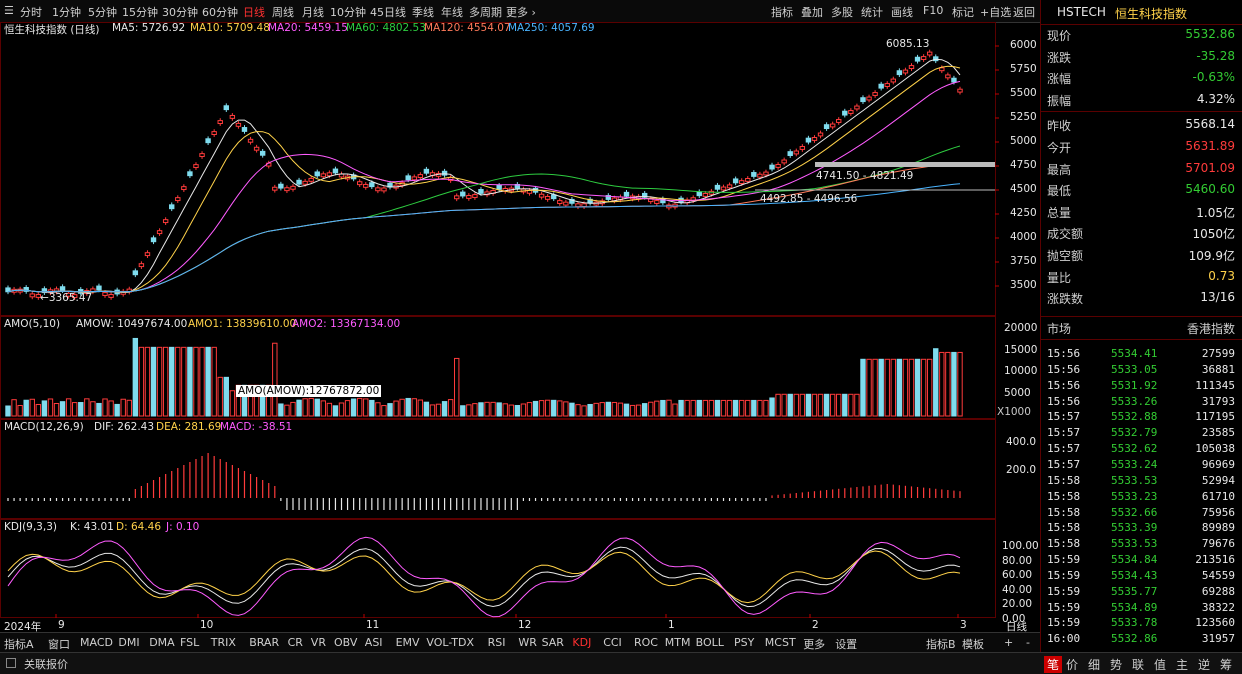 This screenshot has height=674, width=1242. Describe the element at coordinates (1134, 623) in the screenshot. I see `tick-price: 5533.78` at that location.